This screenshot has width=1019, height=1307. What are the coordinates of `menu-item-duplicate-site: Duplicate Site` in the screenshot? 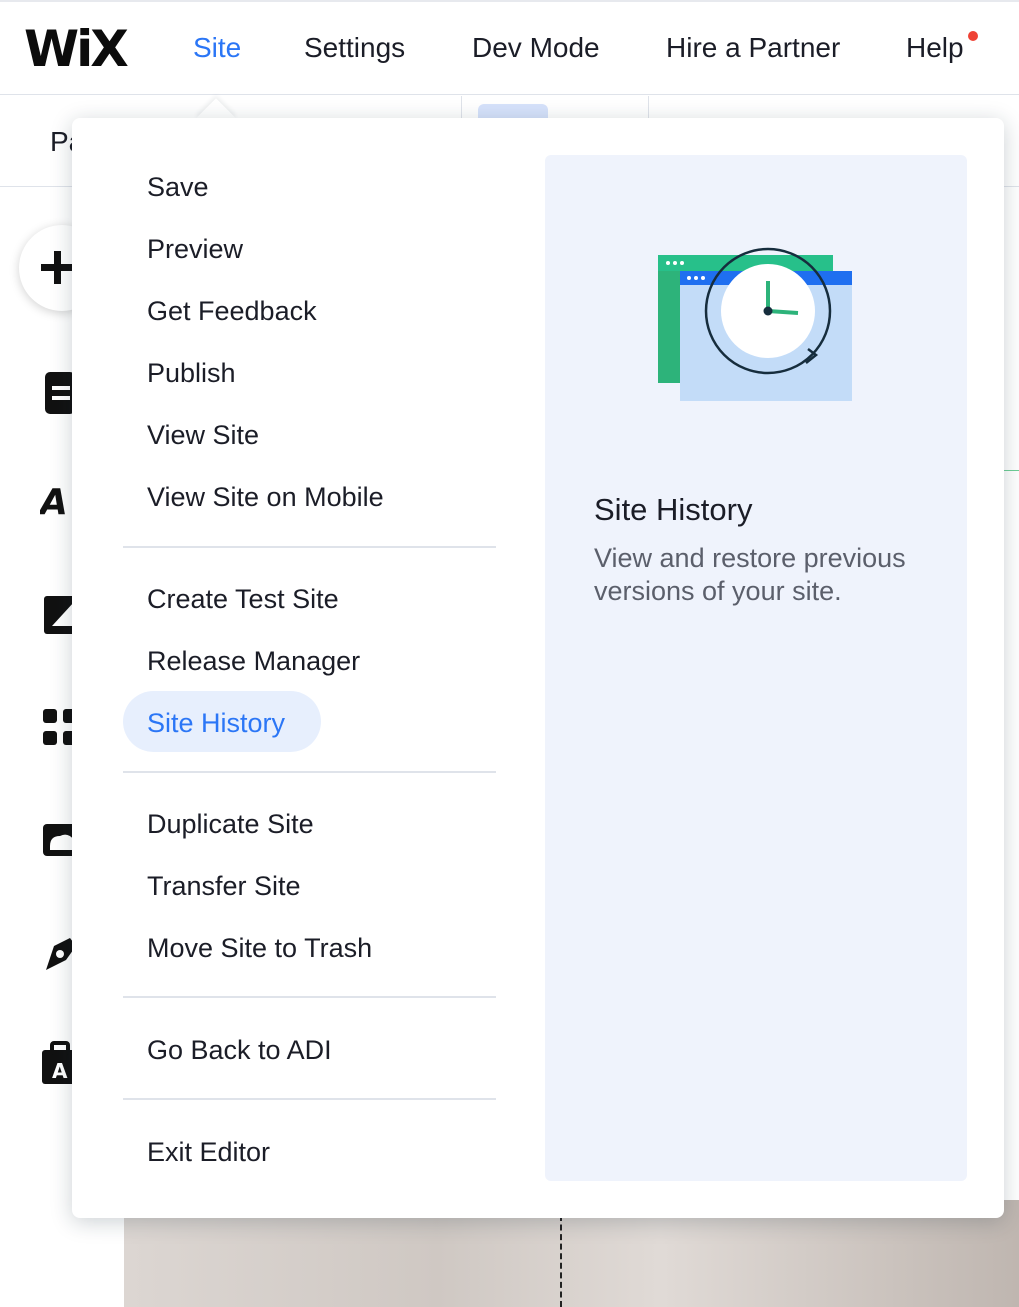 It's located at (230, 824).